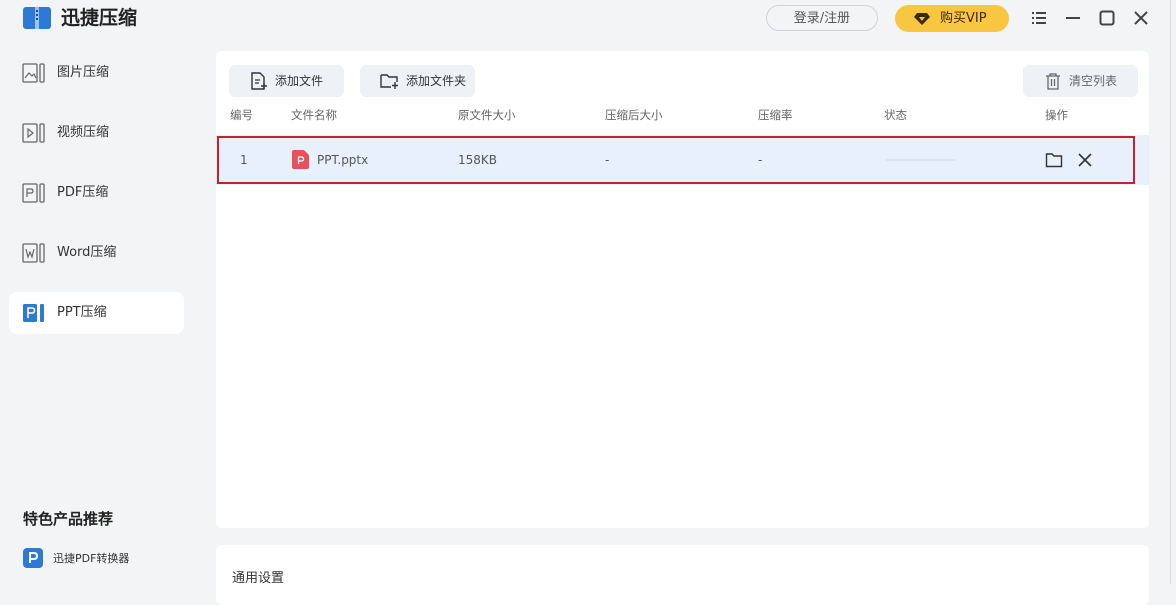  Describe the element at coordinates (68, 519) in the screenshot. I see `promo-section-title: 特色产品推荐` at that location.